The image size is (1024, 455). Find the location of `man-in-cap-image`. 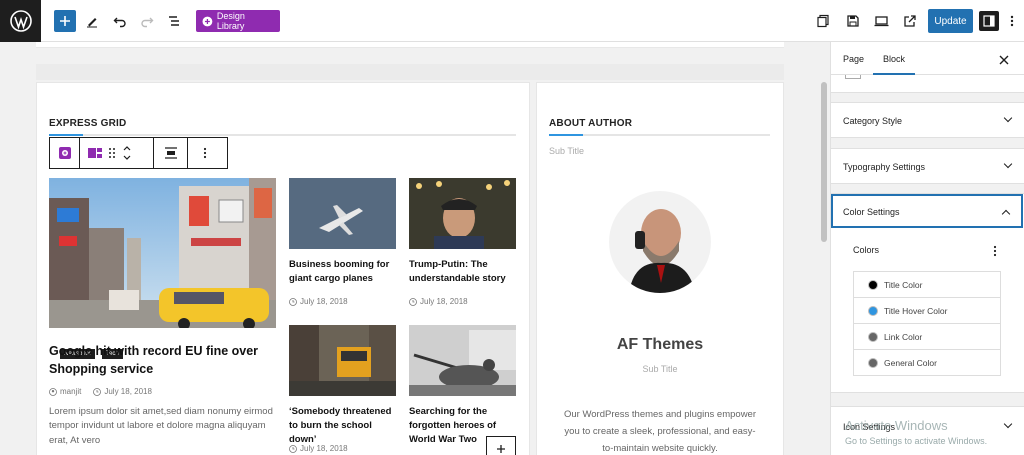

man-in-cap-image is located at coordinates (462, 213).